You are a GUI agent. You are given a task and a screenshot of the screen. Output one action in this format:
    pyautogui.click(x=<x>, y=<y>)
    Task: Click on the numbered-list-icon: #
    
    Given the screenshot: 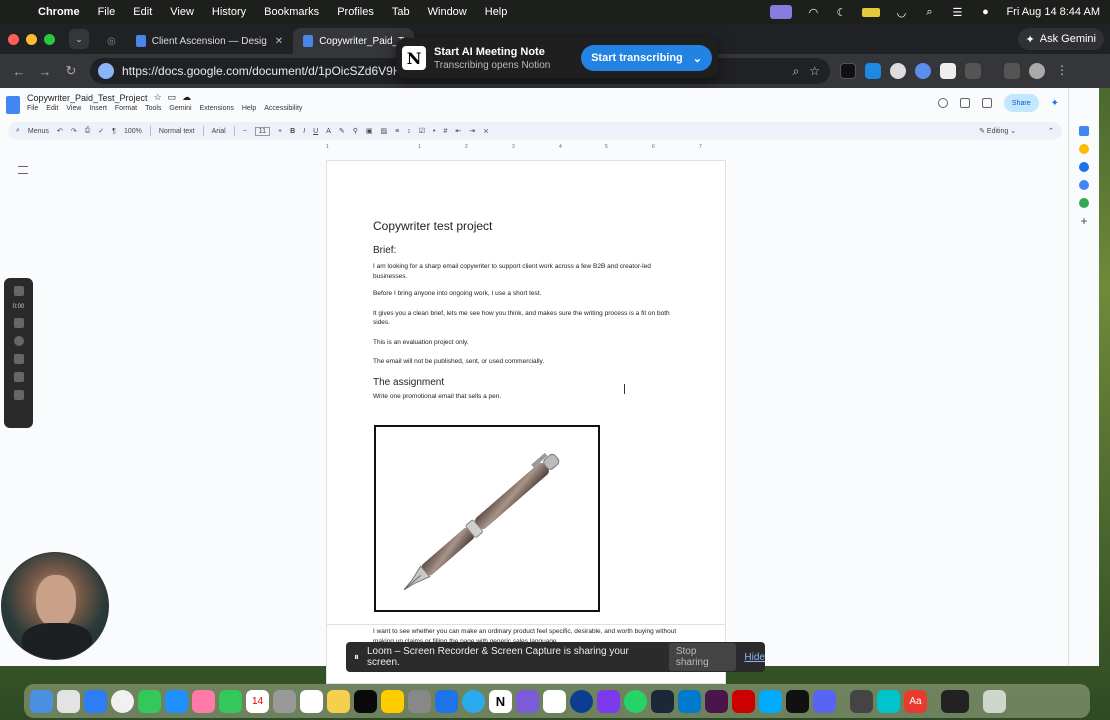 What is the action you would take?
    pyautogui.click(x=445, y=131)
    